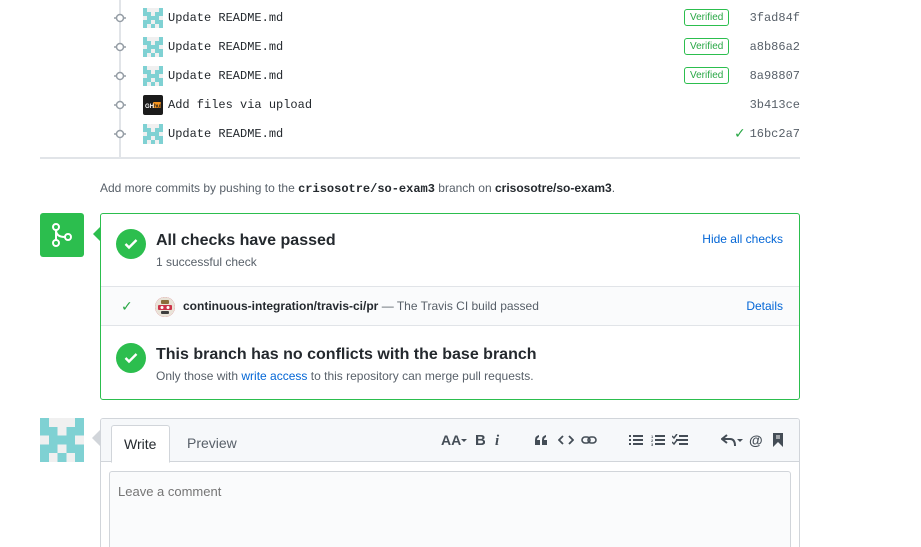 The height and width of the screenshot is (547, 921). I want to click on checks-title: All checks have passed, so click(246, 240).